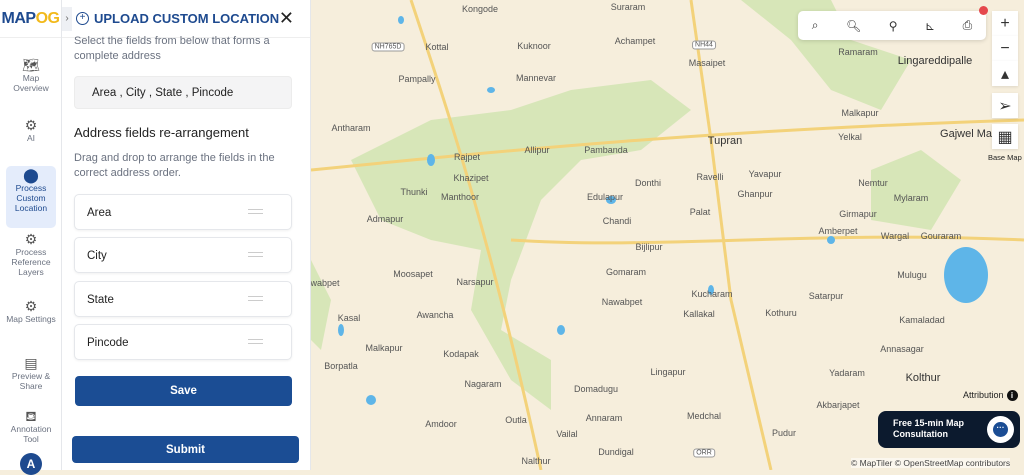 Image resolution: width=1024 pixels, height=475 pixels. What do you see at coordinates (858, 52) in the screenshot?
I see `place-label: Ramaram` at bounding box center [858, 52].